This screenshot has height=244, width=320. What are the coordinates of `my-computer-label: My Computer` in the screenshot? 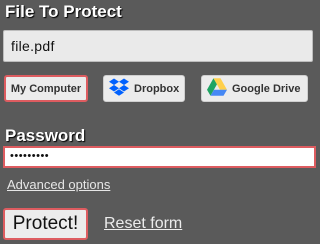 It's located at (46, 88).